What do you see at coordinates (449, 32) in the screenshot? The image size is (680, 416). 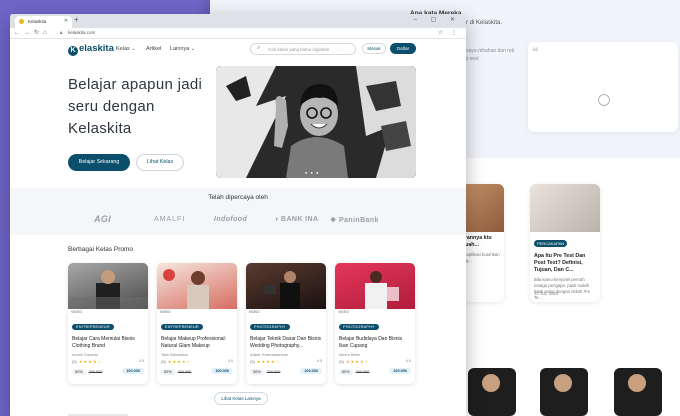 I see `browser-menu-icon: ☆ ⋮` at bounding box center [449, 32].